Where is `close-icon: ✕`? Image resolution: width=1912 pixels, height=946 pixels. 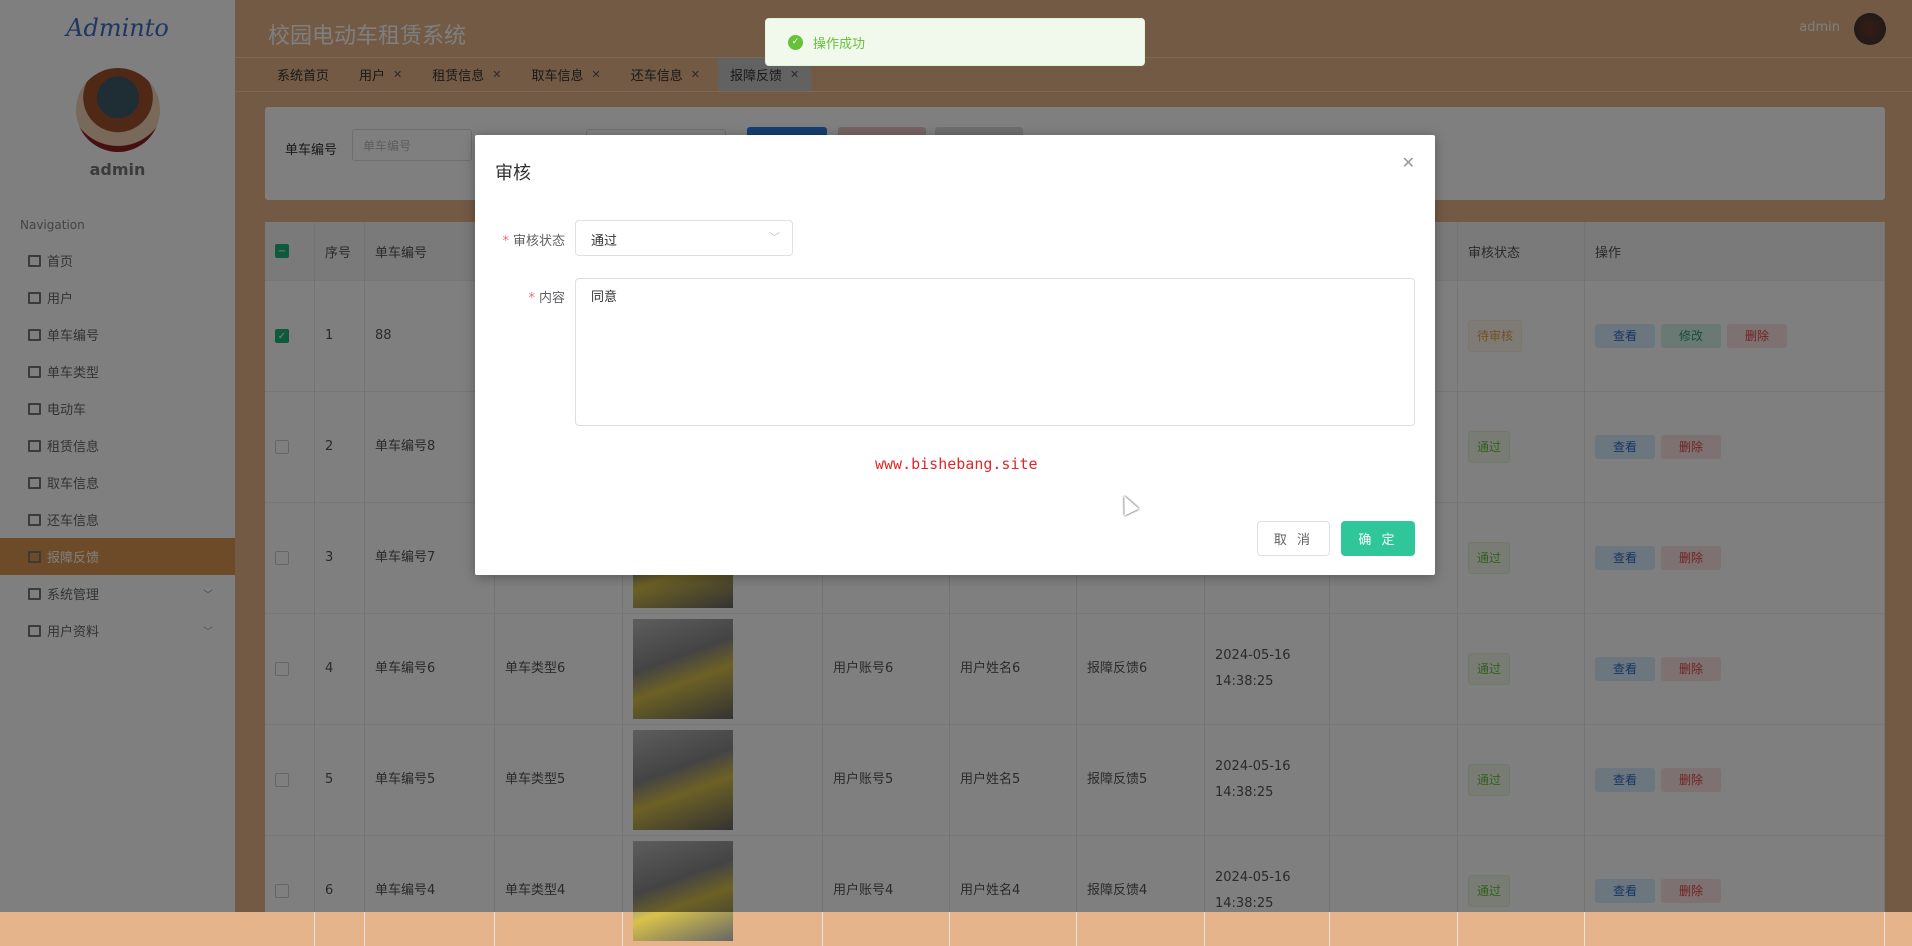
close-icon: ✕ is located at coordinates (1408, 162).